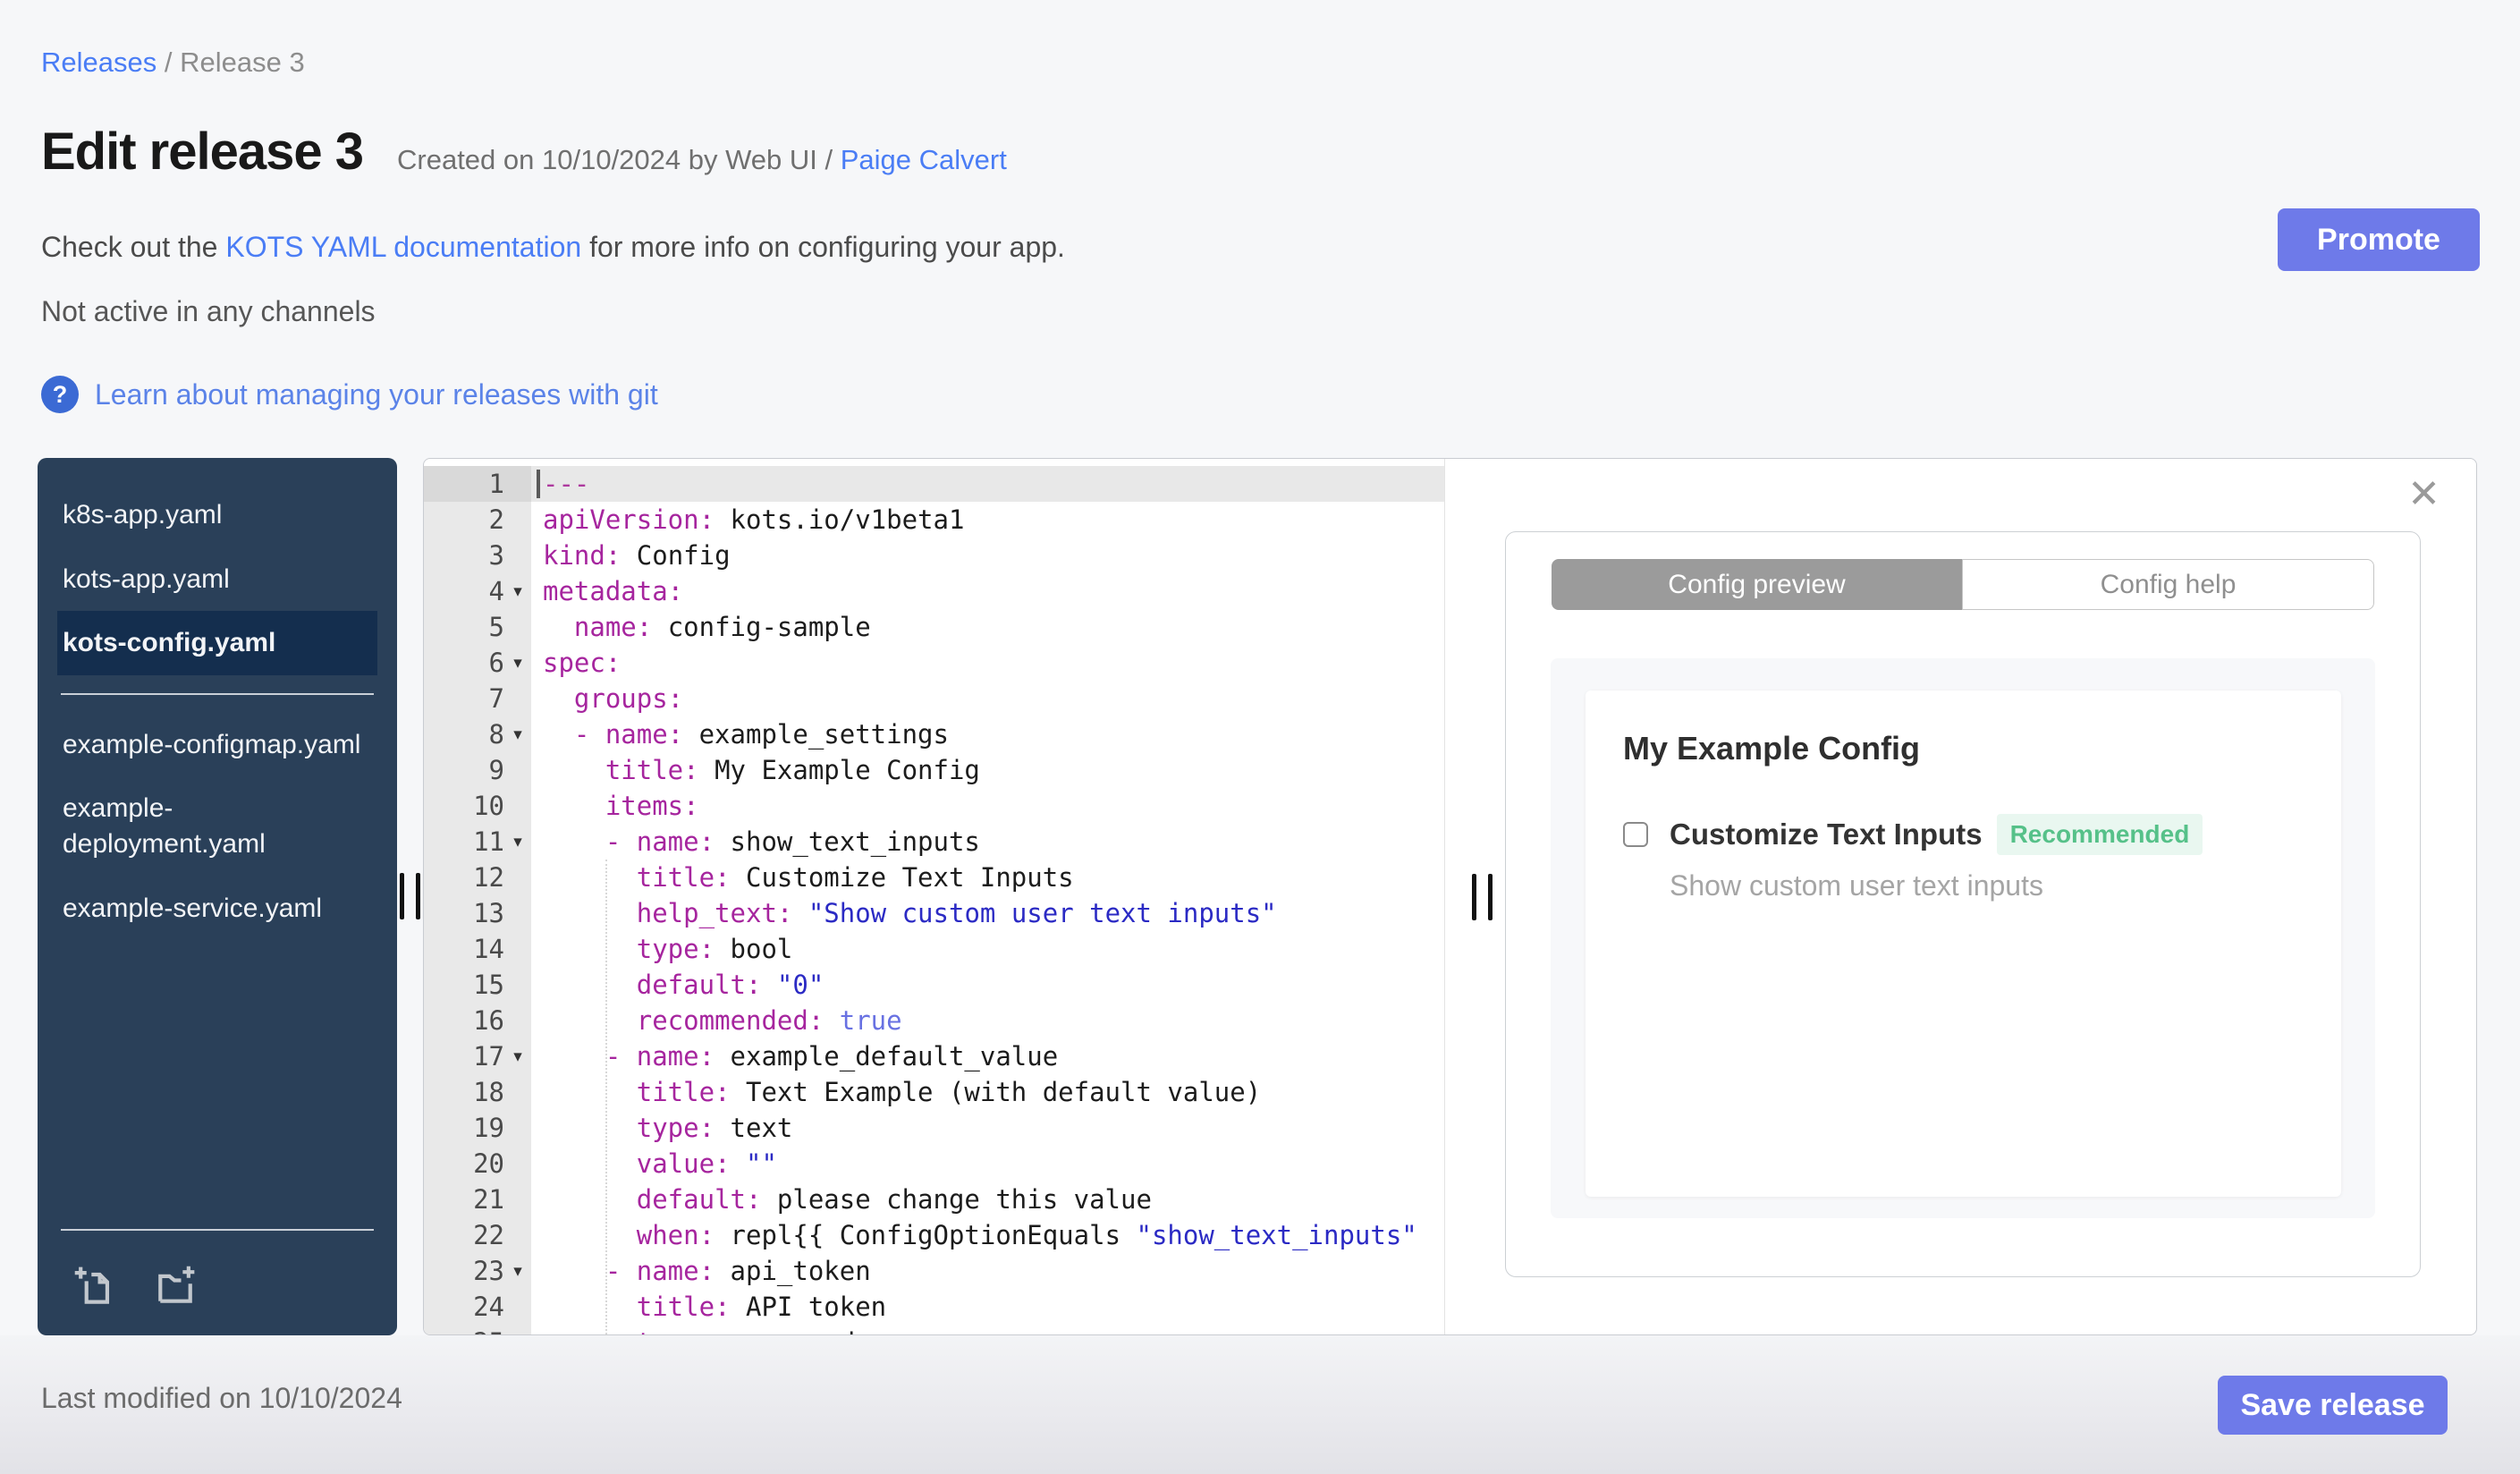 The height and width of the screenshot is (1474, 2520). What do you see at coordinates (477, 555) in the screenshot?
I see `gutter-line-3: 3` at bounding box center [477, 555].